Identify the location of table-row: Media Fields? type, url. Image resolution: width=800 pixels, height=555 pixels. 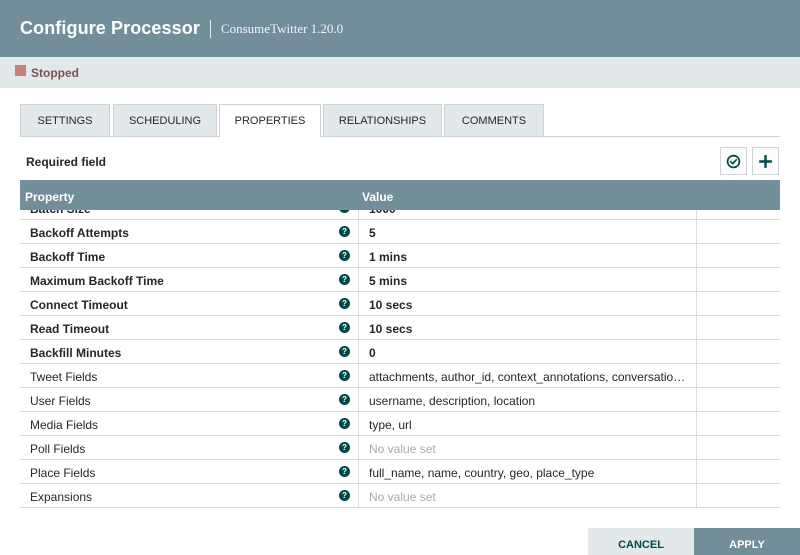
(400, 424).